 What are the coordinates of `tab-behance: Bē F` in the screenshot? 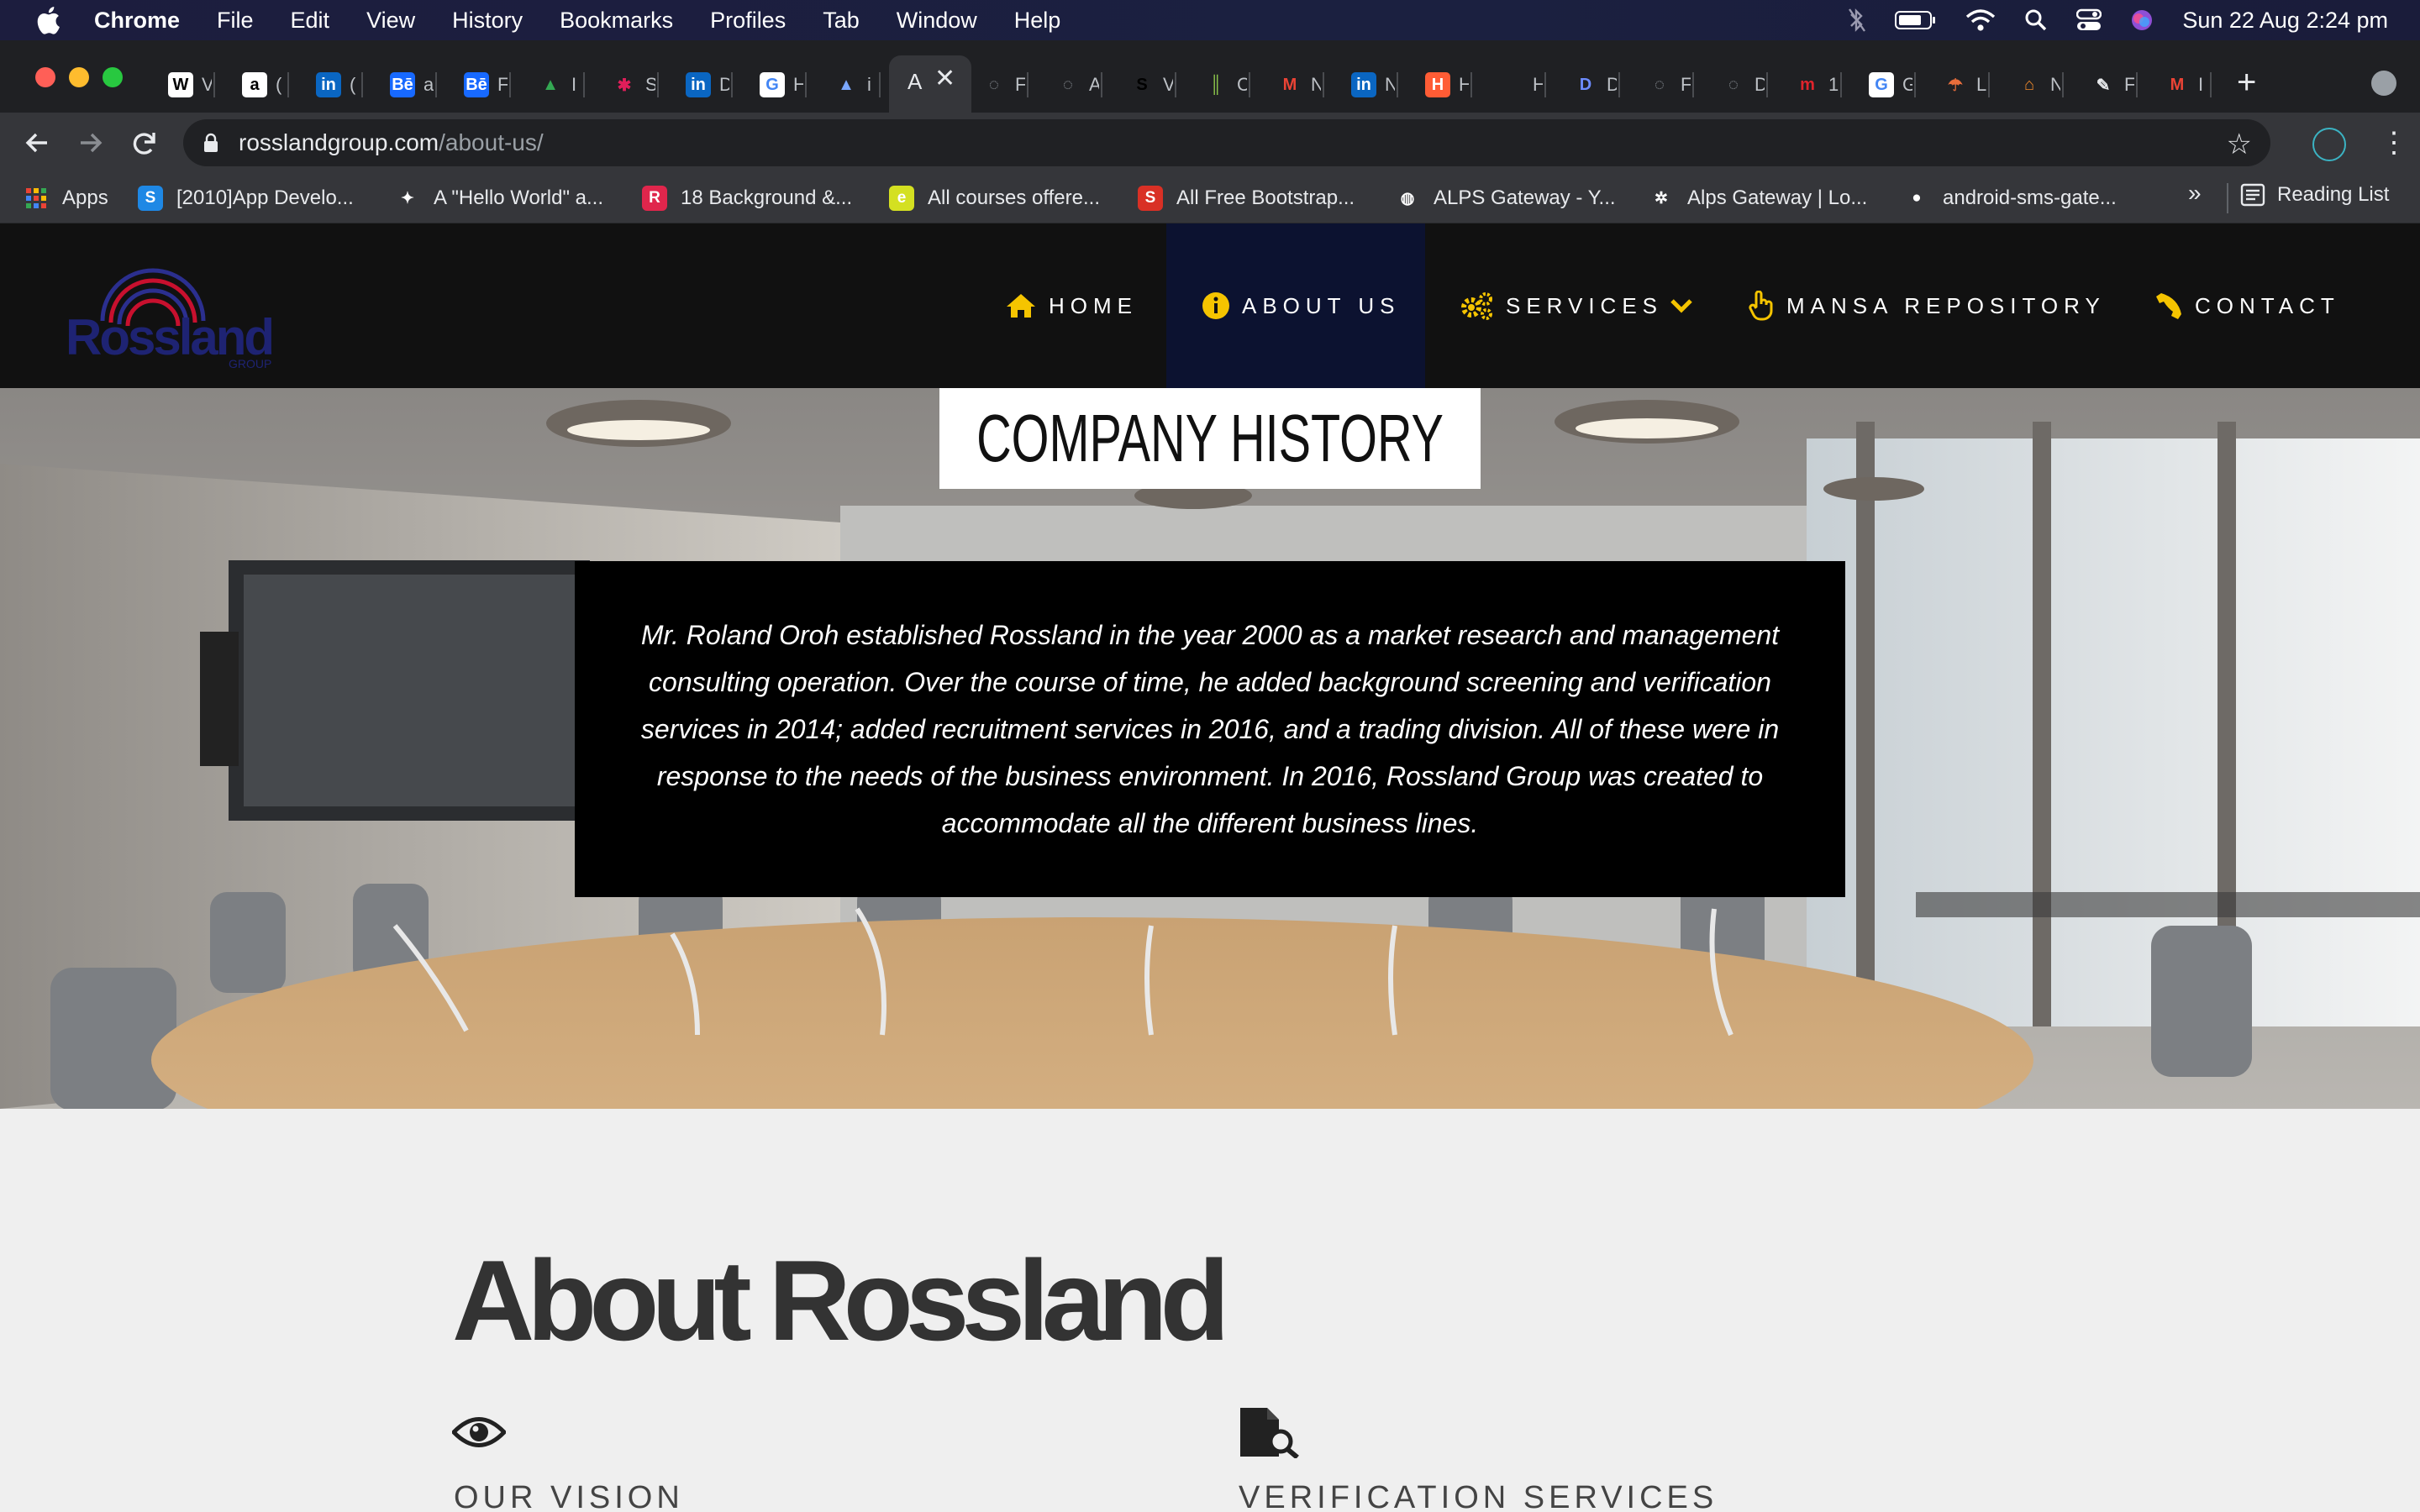 It's located at (487, 85).